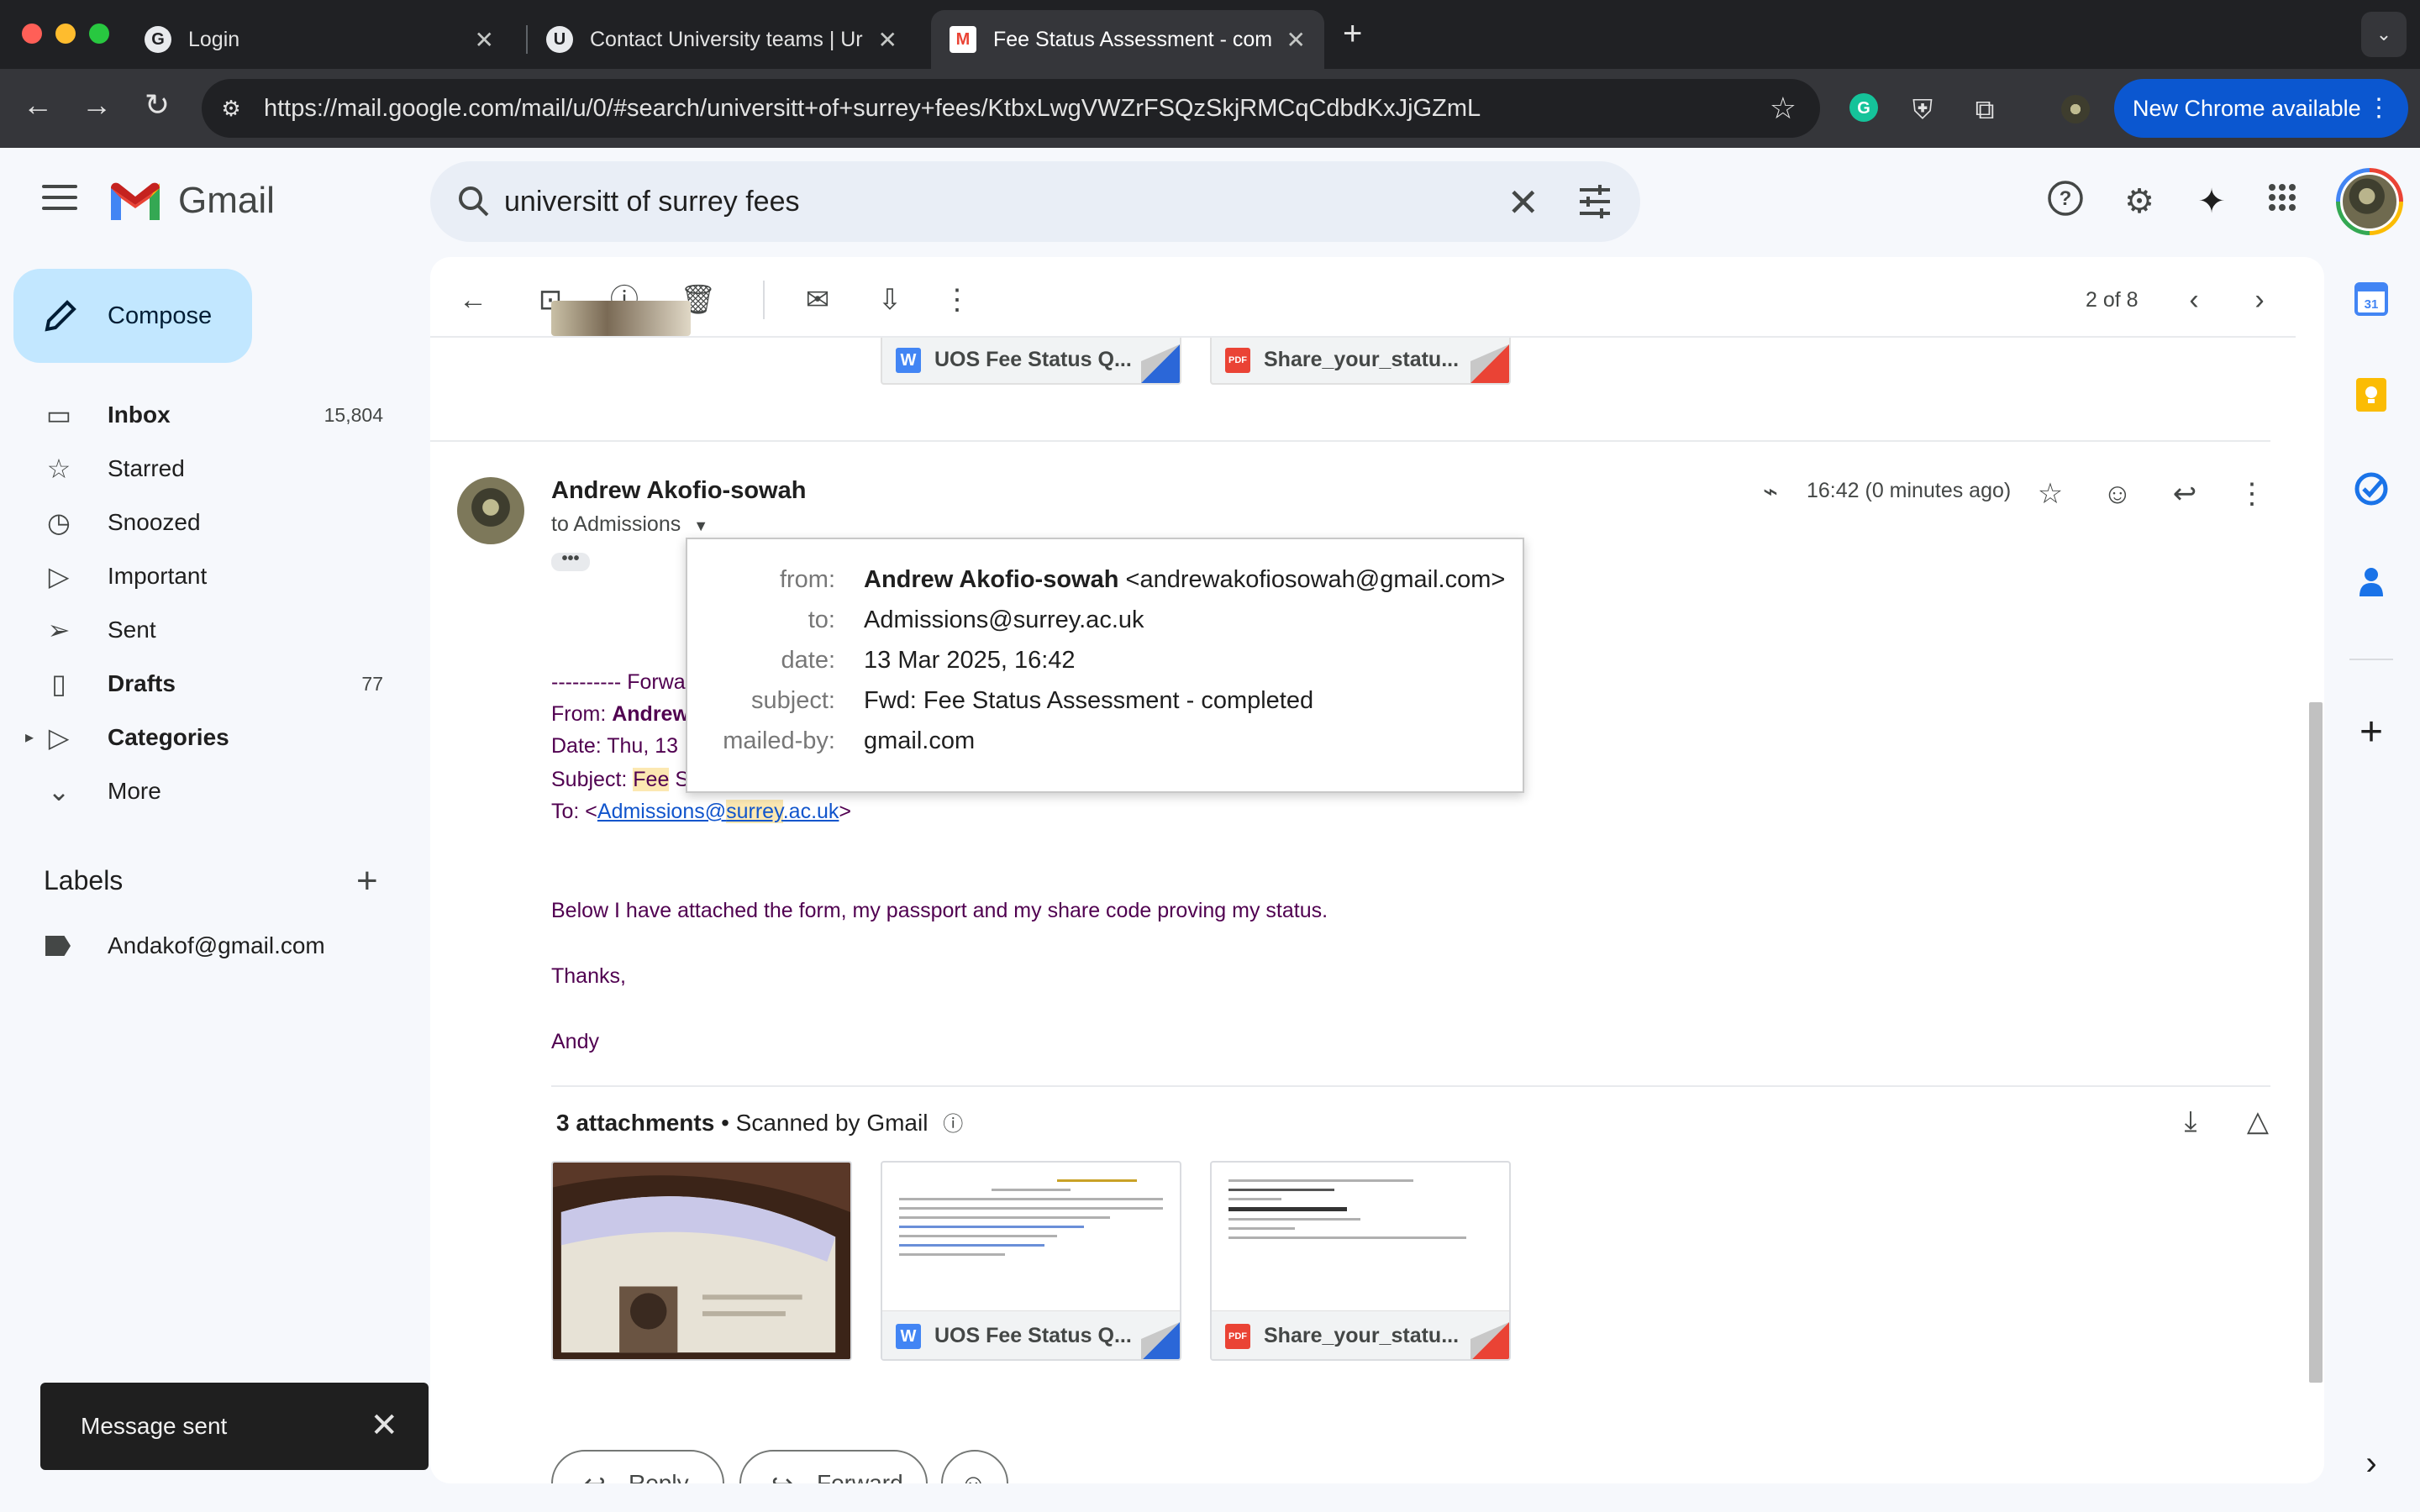 The height and width of the screenshot is (1512, 2420). I want to click on reply-icon: ↩, so click(2184, 493).